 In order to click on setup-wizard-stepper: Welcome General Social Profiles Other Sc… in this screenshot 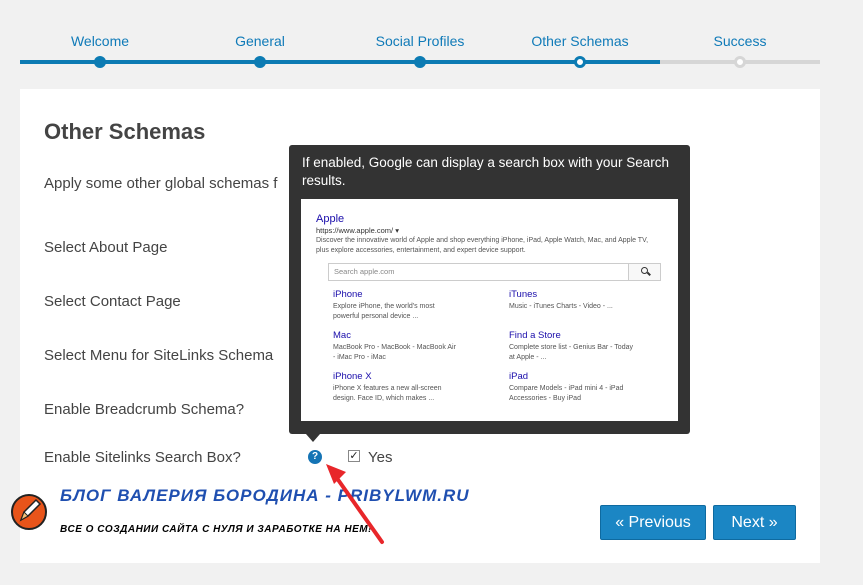, I will do `click(420, 40)`.